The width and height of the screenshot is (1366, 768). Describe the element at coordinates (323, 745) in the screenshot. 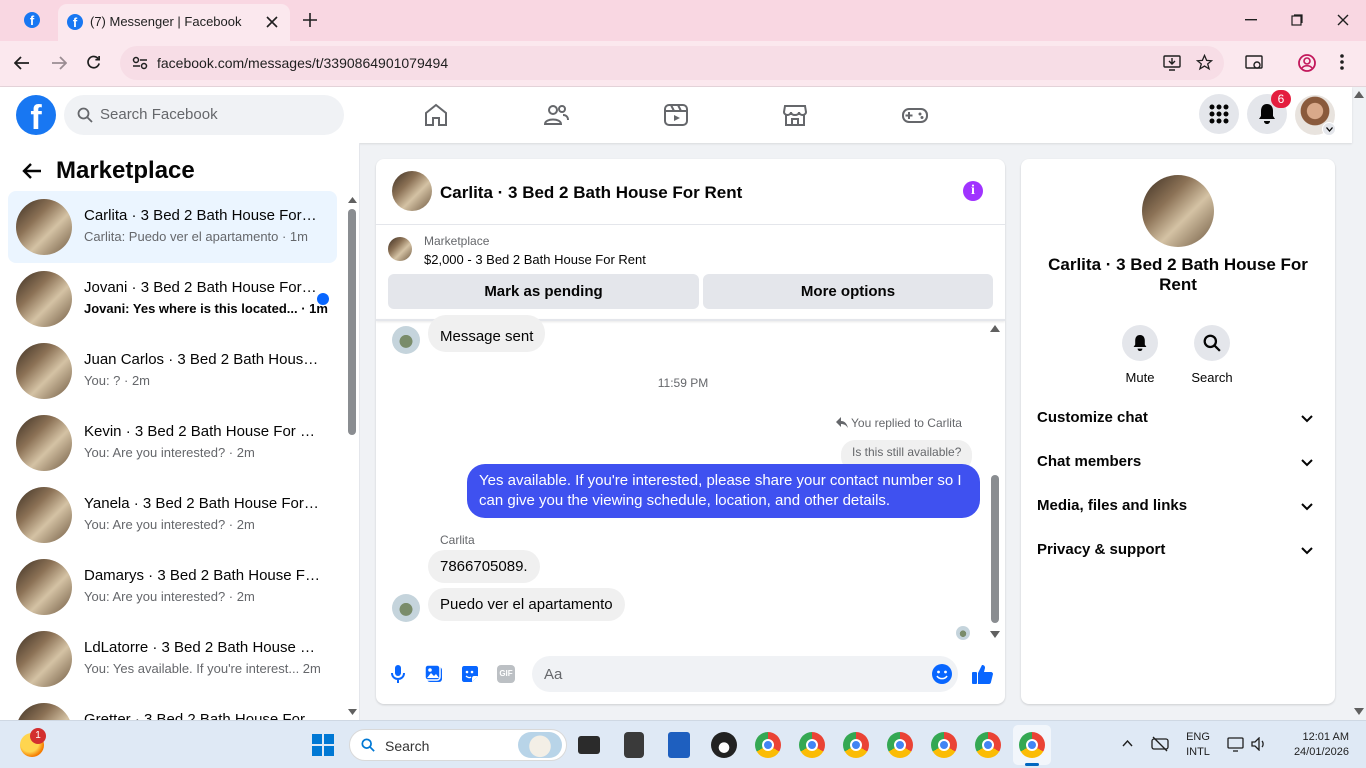

I see `windows-start-icon` at that location.